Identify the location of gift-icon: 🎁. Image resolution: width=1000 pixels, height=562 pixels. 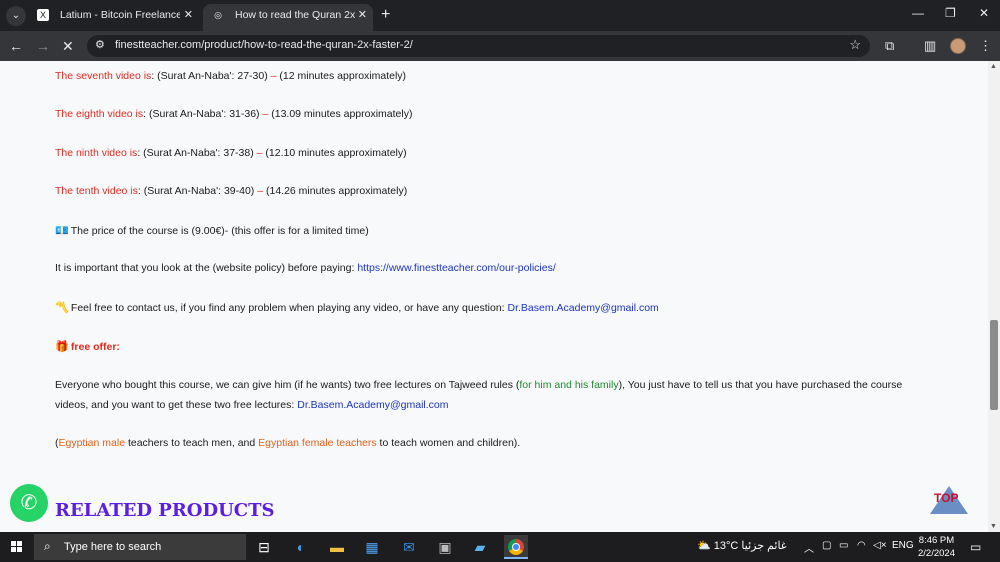
(62, 347).